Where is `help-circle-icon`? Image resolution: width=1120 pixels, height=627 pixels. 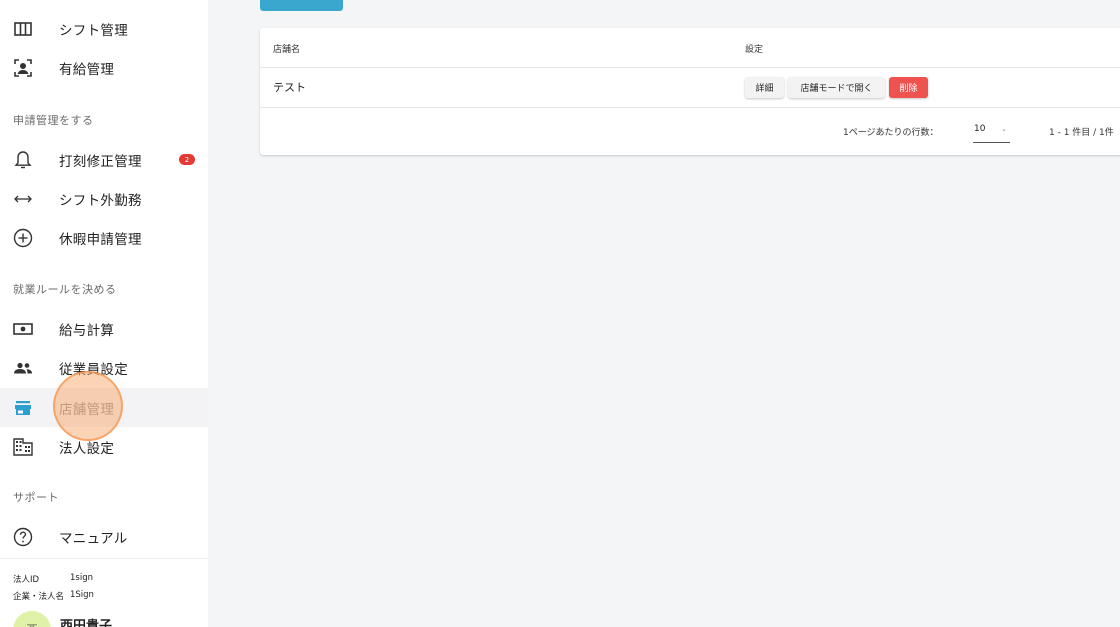 help-circle-icon is located at coordinates (23, 537).